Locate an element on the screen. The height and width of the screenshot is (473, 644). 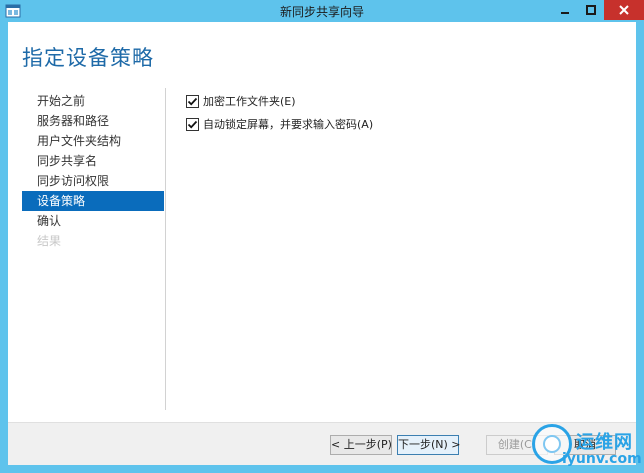
page-title: 指定设备策略 is located at coordinates (88, 58).